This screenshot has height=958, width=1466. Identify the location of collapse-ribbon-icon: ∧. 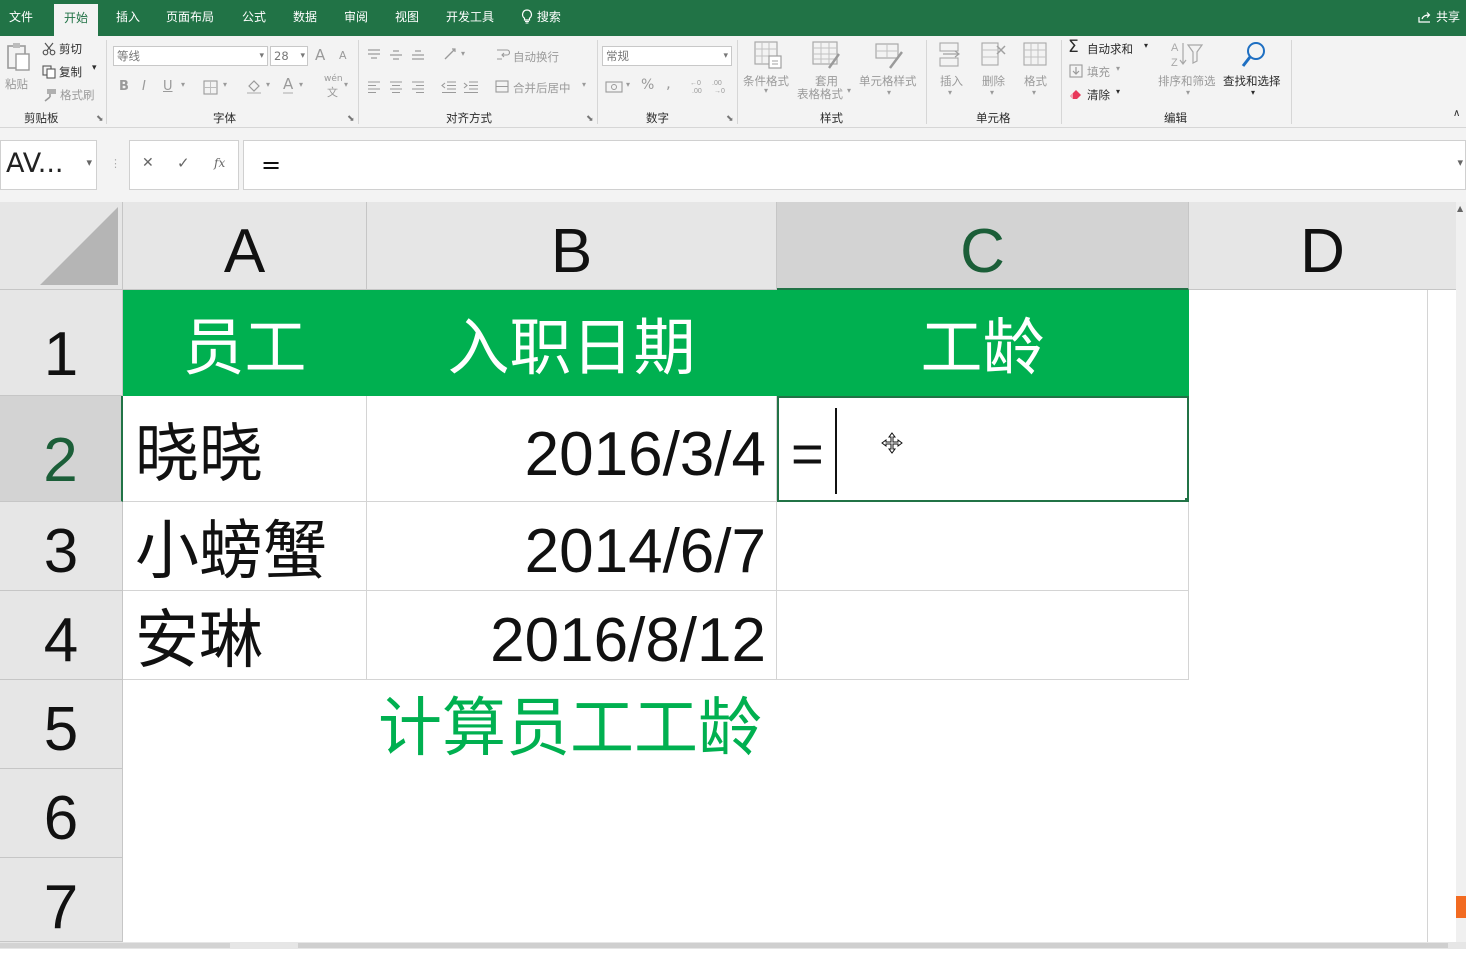
(1456, 113).